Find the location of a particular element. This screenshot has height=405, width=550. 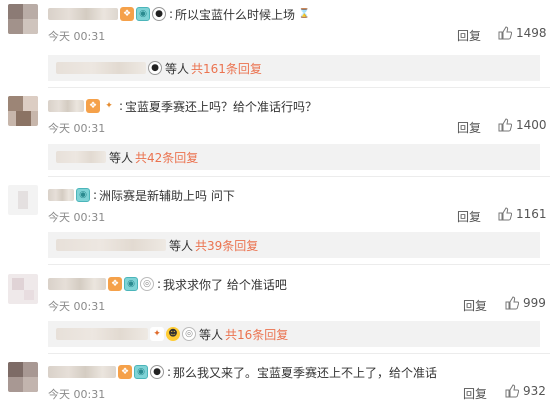

comment-header: ❖ ◉ ● : 所以宝蓝什么时候上场 ⌛ is located at coordinates (180, 14).